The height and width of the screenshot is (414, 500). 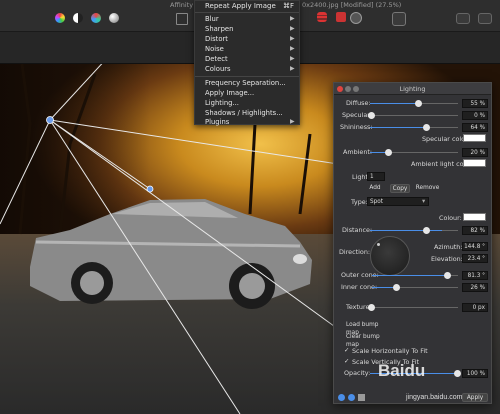 I want to click on diffuse-slider, so click(x=418, y=103).